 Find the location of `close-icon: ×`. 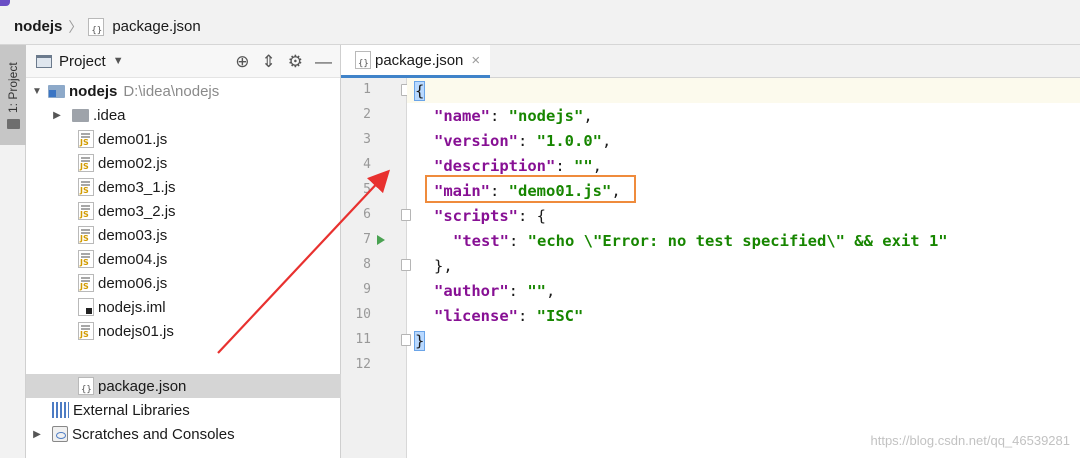

close-icon: × is located at coordinates (475, 60).